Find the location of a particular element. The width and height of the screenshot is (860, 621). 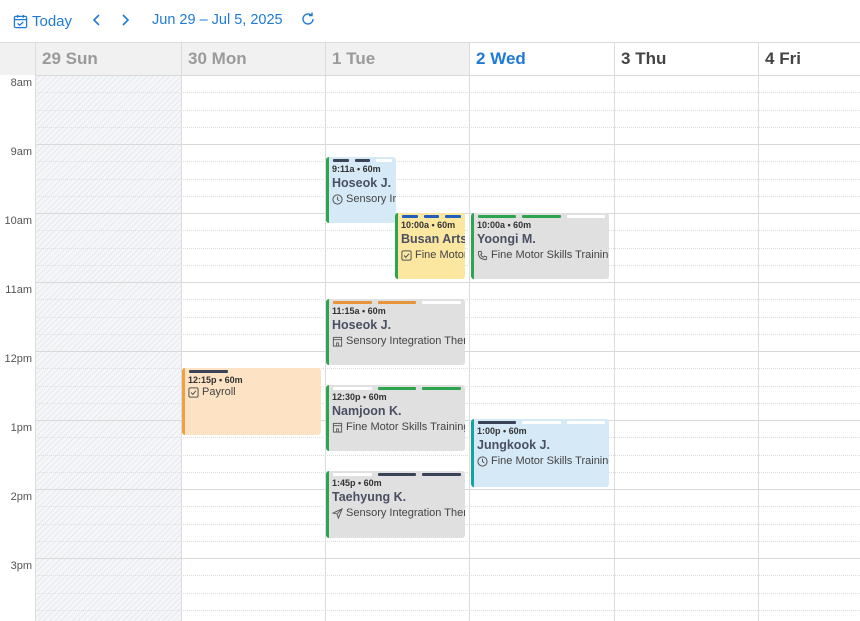

day-header-mon: 30 Mon is located at coordinates (253, 59).